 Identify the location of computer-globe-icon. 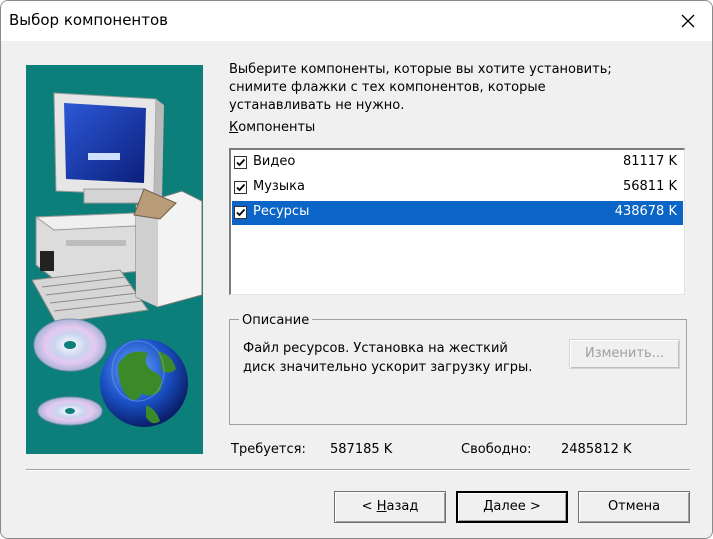
(117, 259).